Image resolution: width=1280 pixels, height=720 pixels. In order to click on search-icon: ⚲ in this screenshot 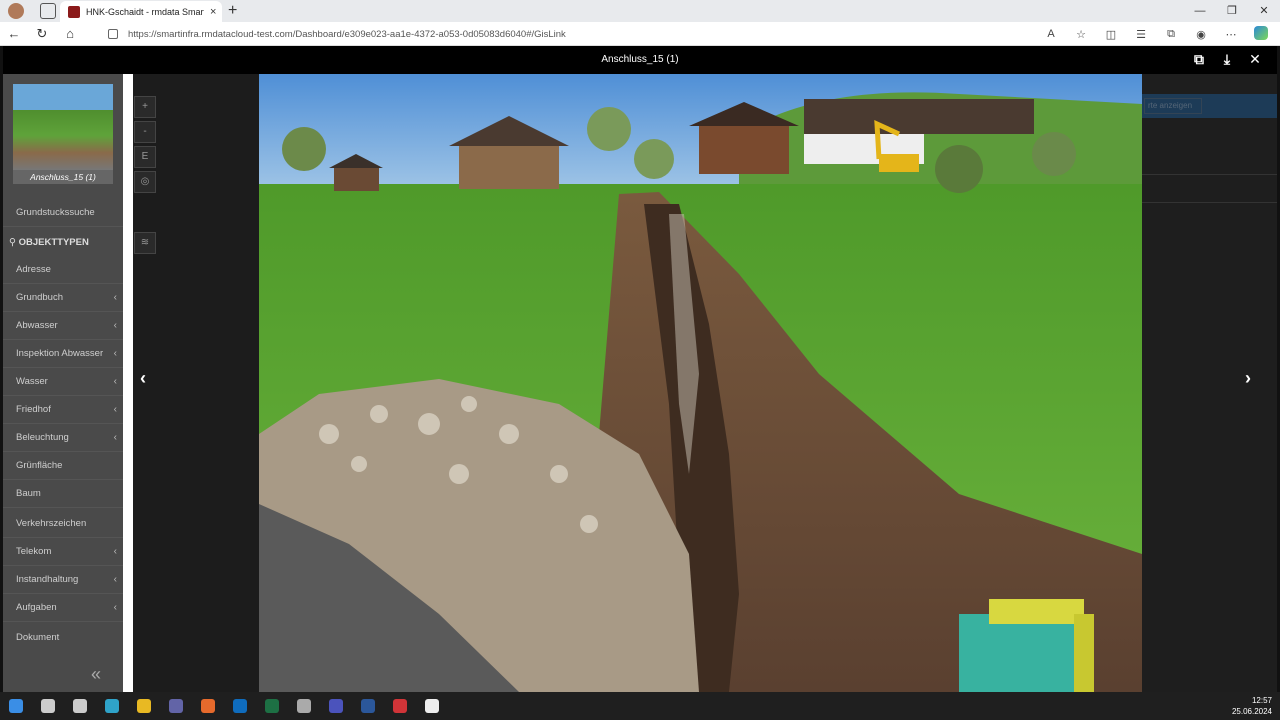, I will do `click(14, 242)`.